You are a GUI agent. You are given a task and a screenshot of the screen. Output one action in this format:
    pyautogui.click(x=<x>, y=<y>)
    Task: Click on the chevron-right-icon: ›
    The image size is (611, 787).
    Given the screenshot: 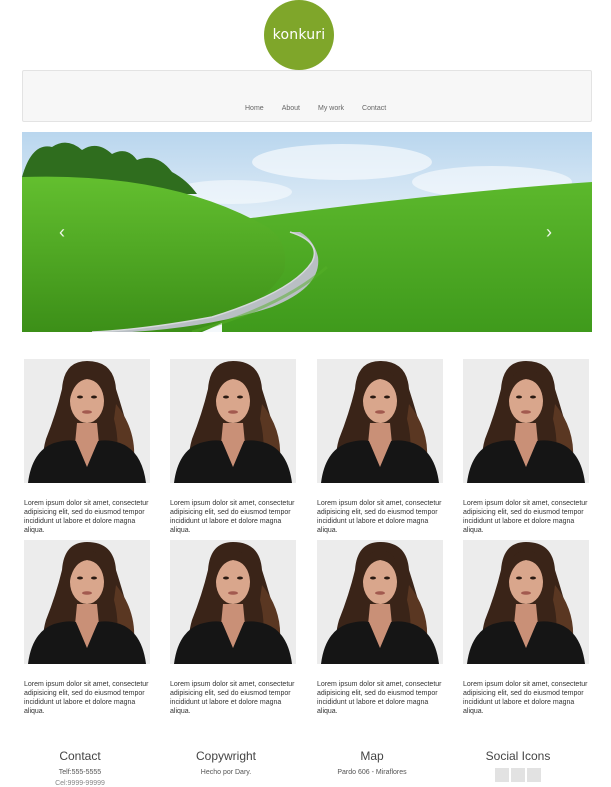 What is the action you would take?
    pyautogui.click(x=549, y=232)
    